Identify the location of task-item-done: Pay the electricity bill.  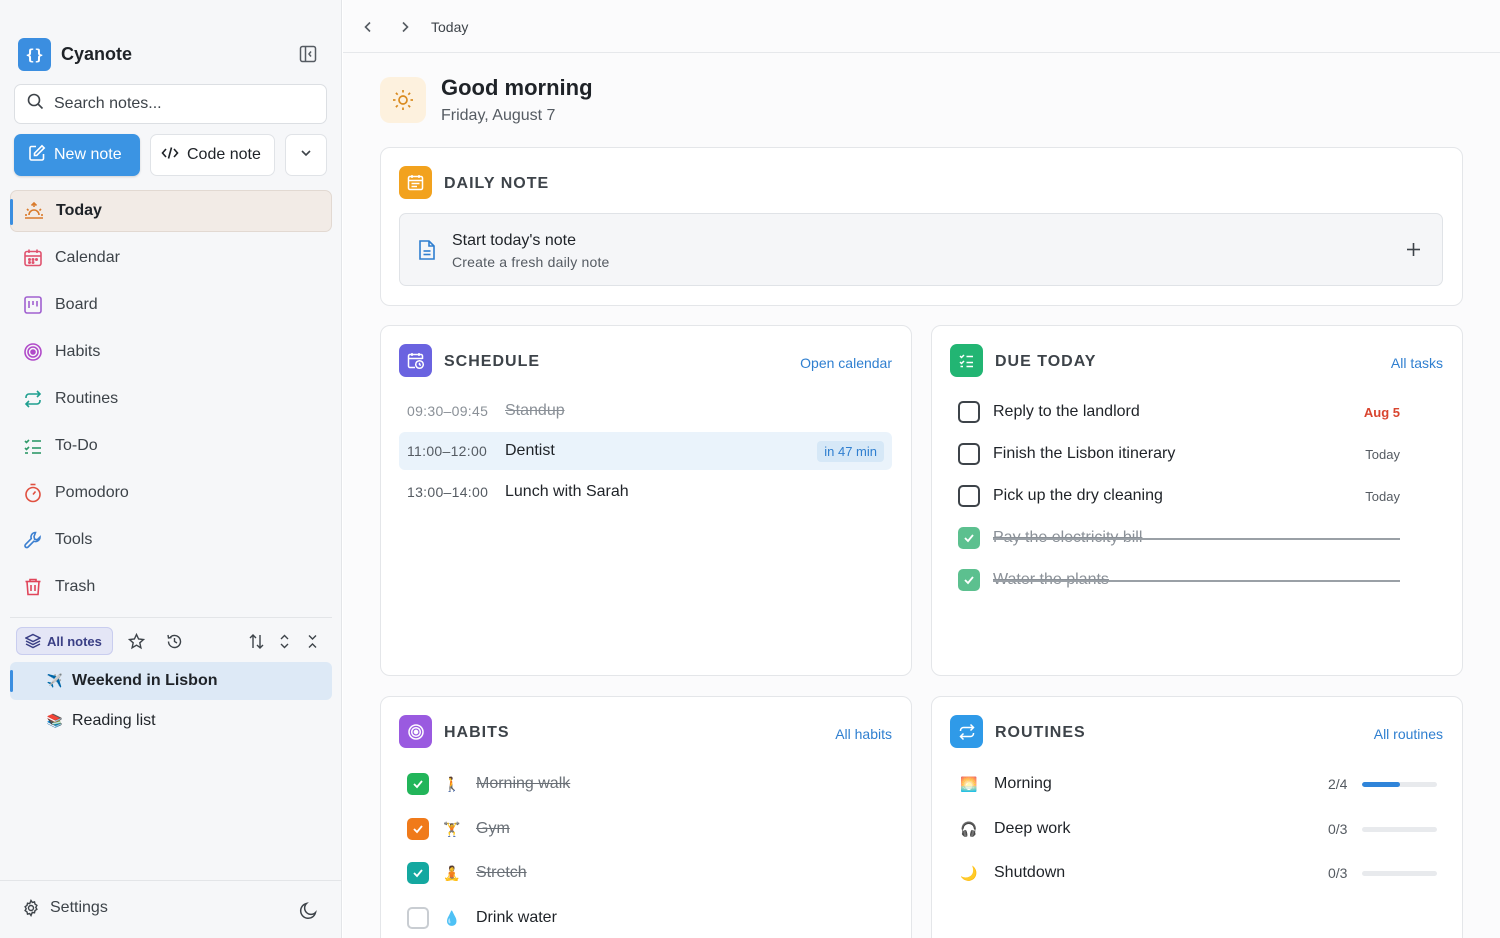
(1179, 538).